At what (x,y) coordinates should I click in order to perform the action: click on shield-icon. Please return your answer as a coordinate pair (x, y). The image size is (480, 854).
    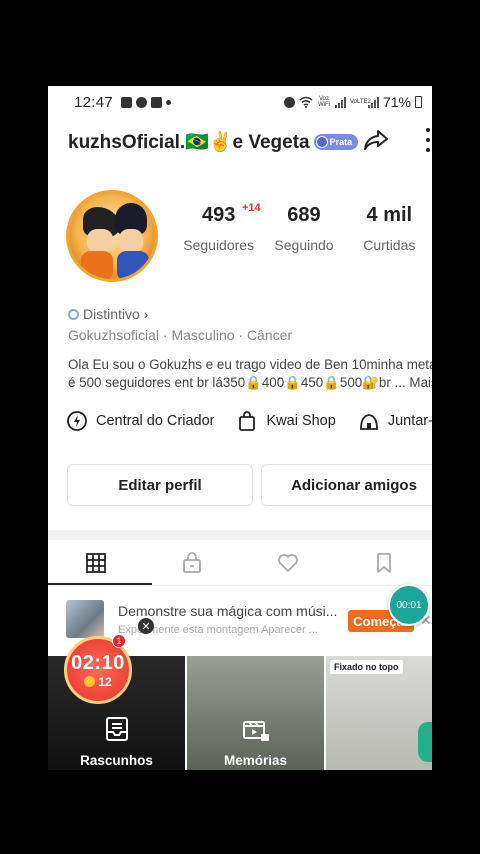
    Looking at the image, I should click on (321, 142).